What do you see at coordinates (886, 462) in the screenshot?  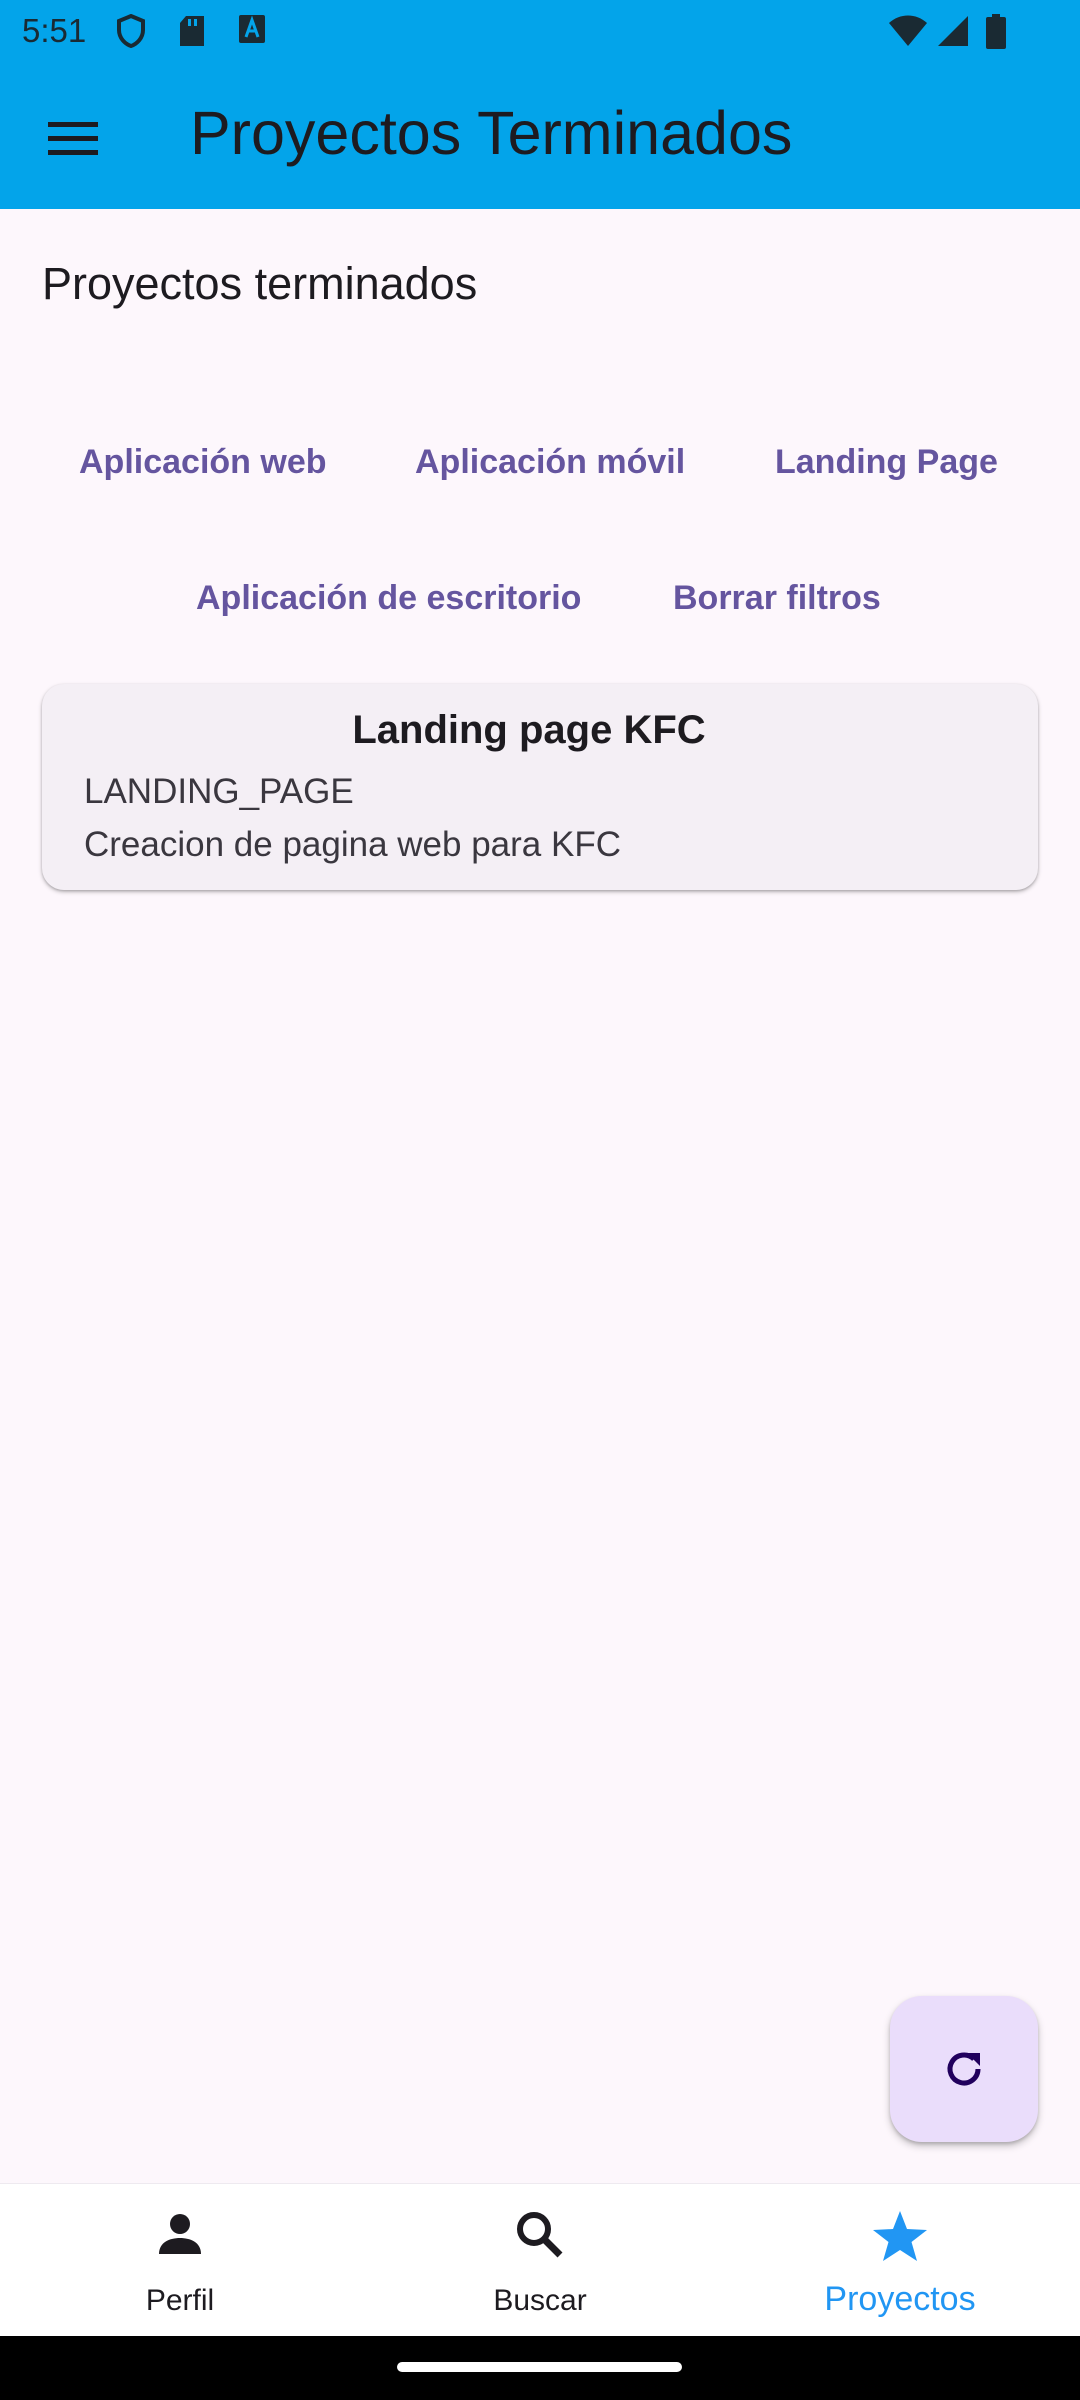 I see `filter-landing-button: Landing Page` at bounding box center [886, 462].